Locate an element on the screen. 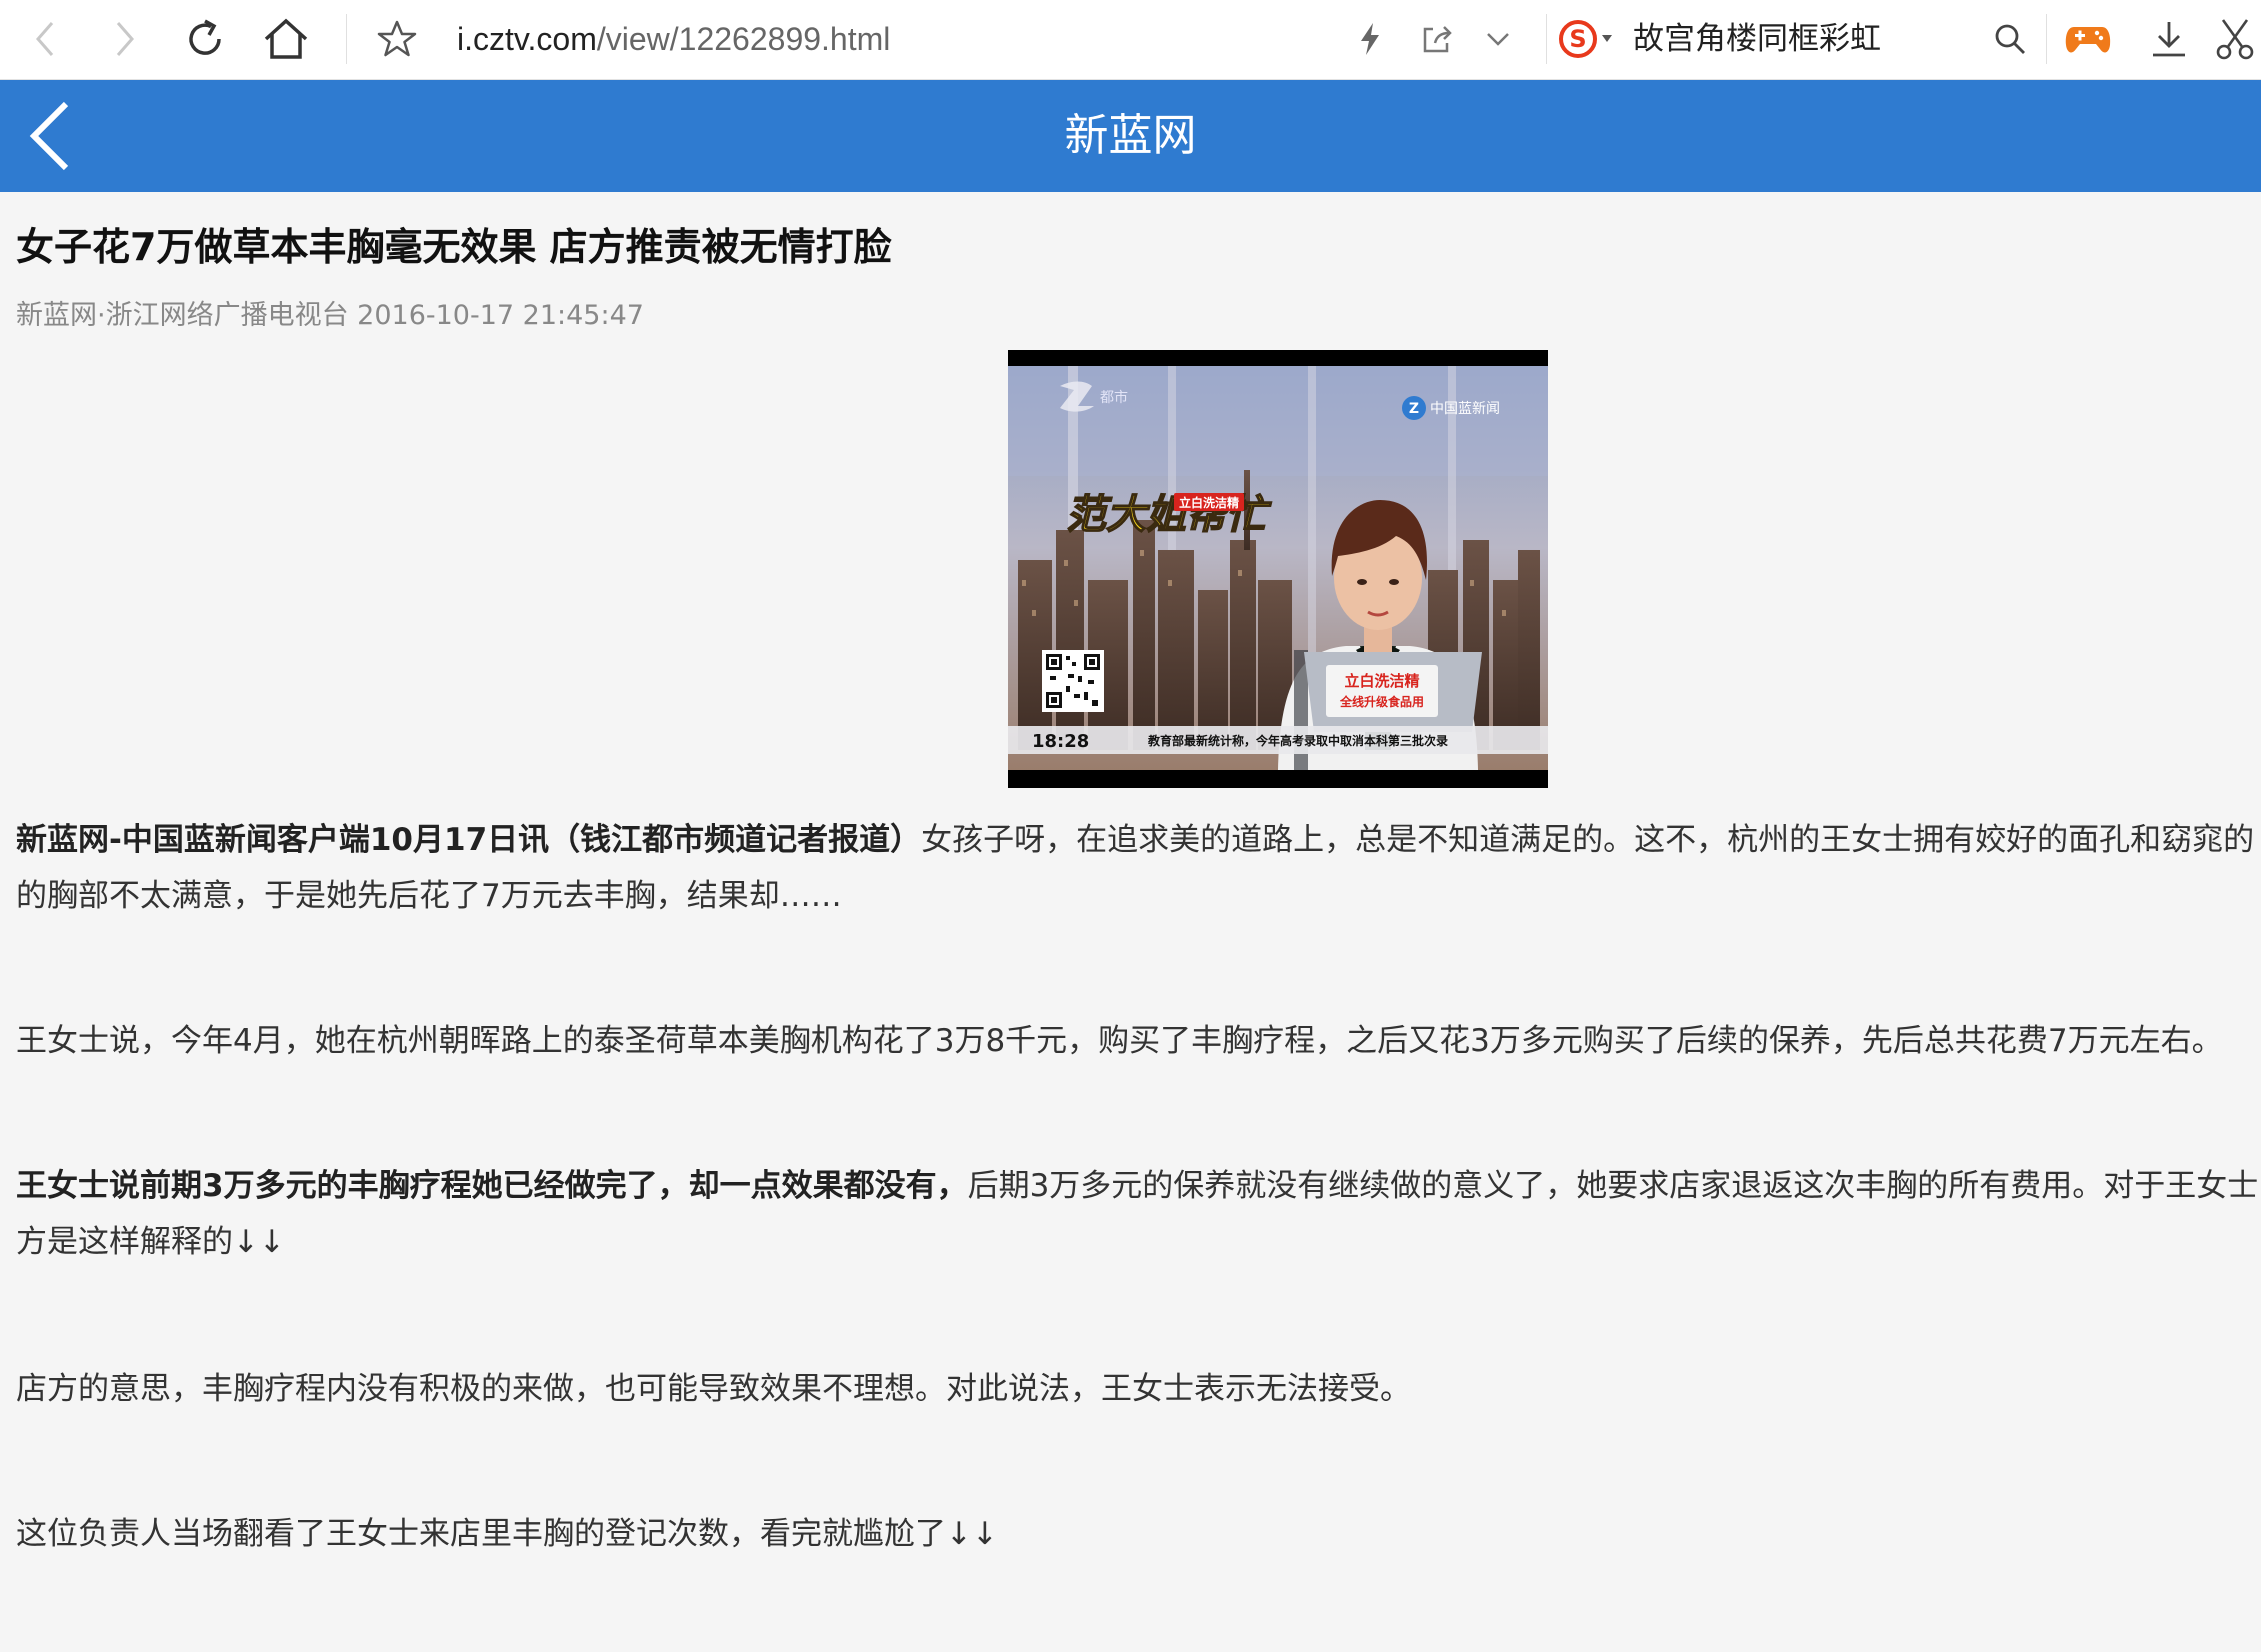 The width and height of the screenshot is (2261, 1652). news-ticker-bar: 18:28 教育部最新统计称，今年高考录取中取消本科第三批次录 is located at coordinates (1278, 740).